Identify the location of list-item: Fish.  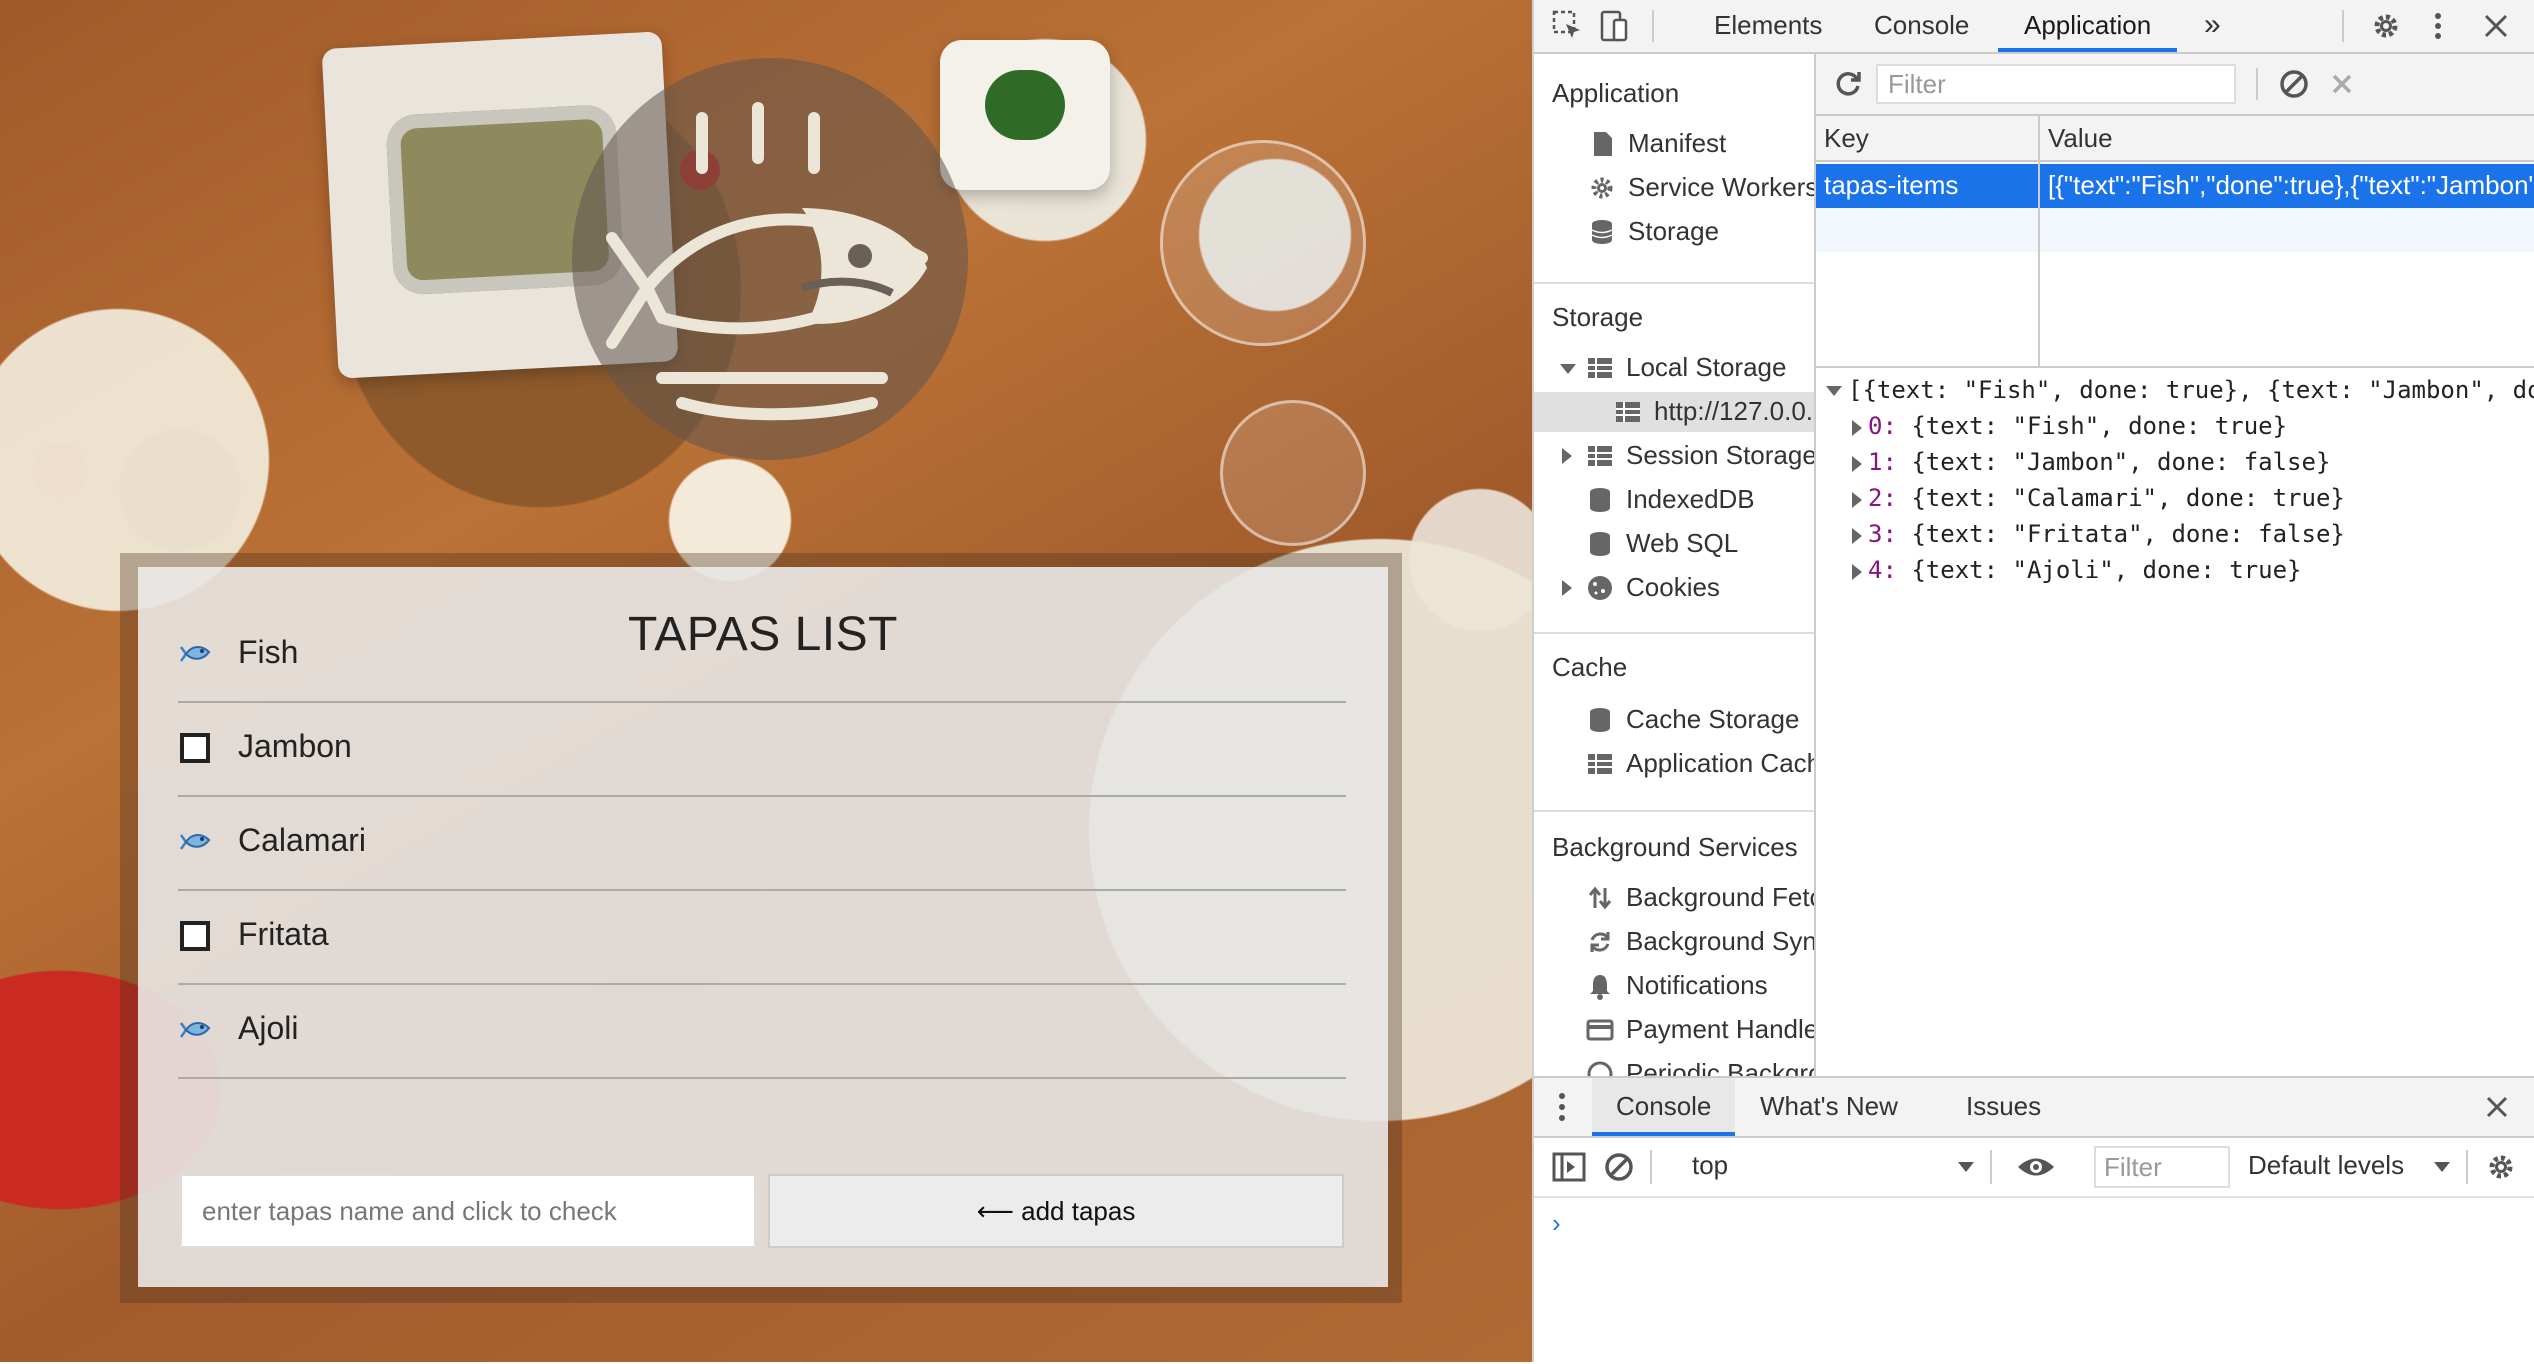
(762, 655).